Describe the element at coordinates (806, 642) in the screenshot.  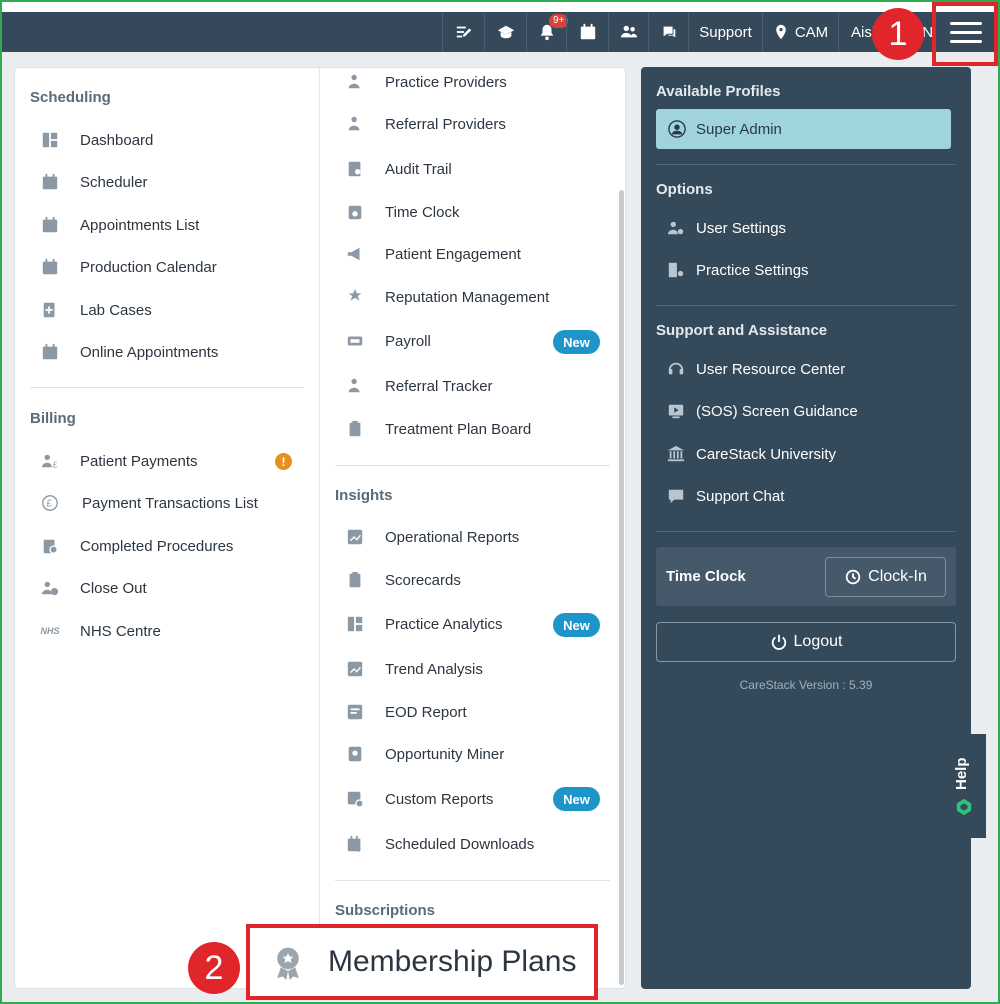
I see `logout-button: Logout` at that location.